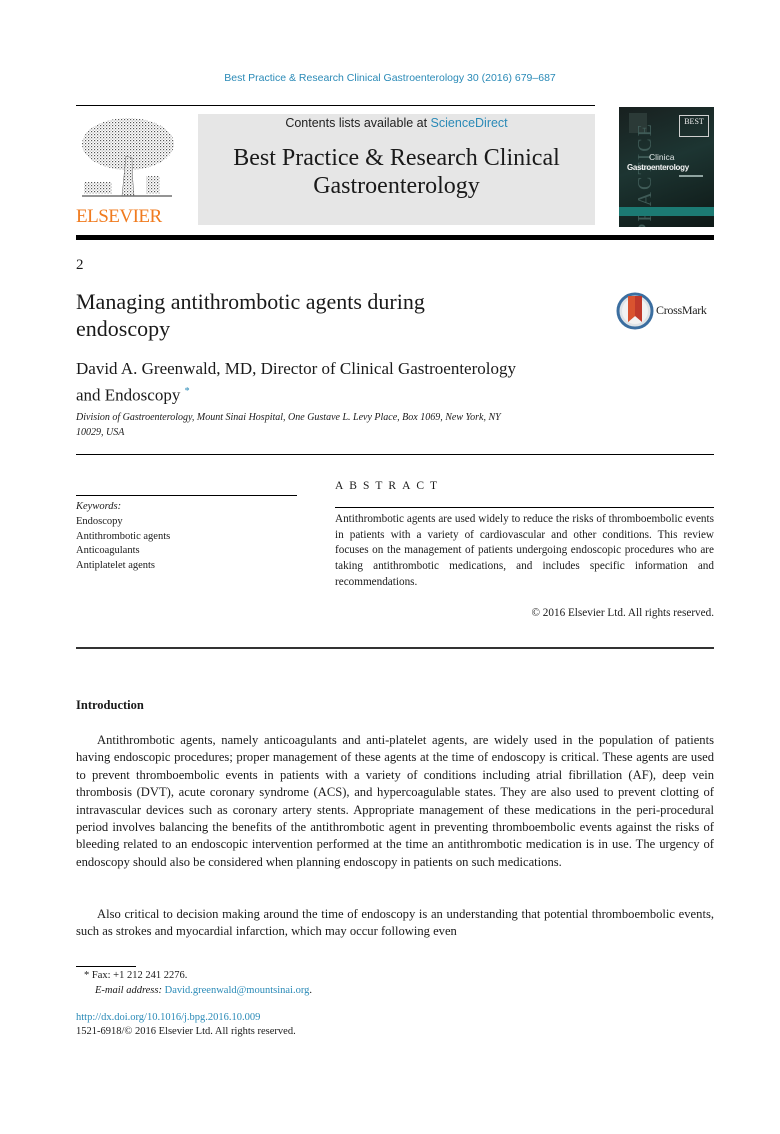  I want to click on author-line2: and Endoscopy, so click(128, 395).